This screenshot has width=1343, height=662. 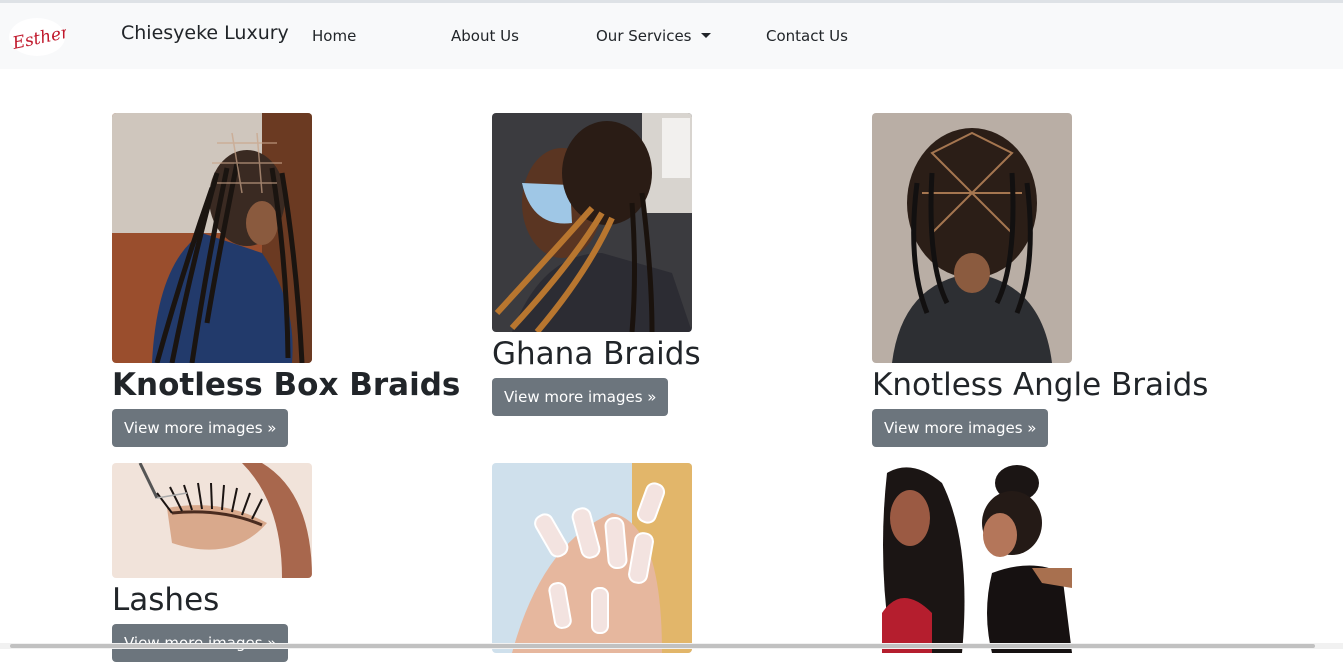 What do you see at coordinates (166, 600) in the screenshot?
I see `service-title: Lashes` at bounding box center [166, 600].